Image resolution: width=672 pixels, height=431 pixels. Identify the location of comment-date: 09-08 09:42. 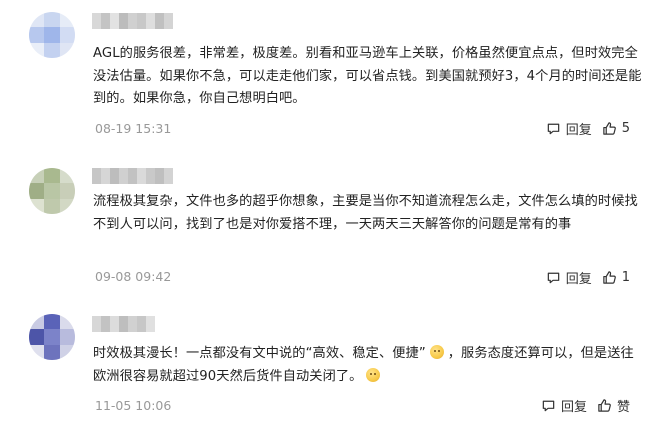
(133, 276).